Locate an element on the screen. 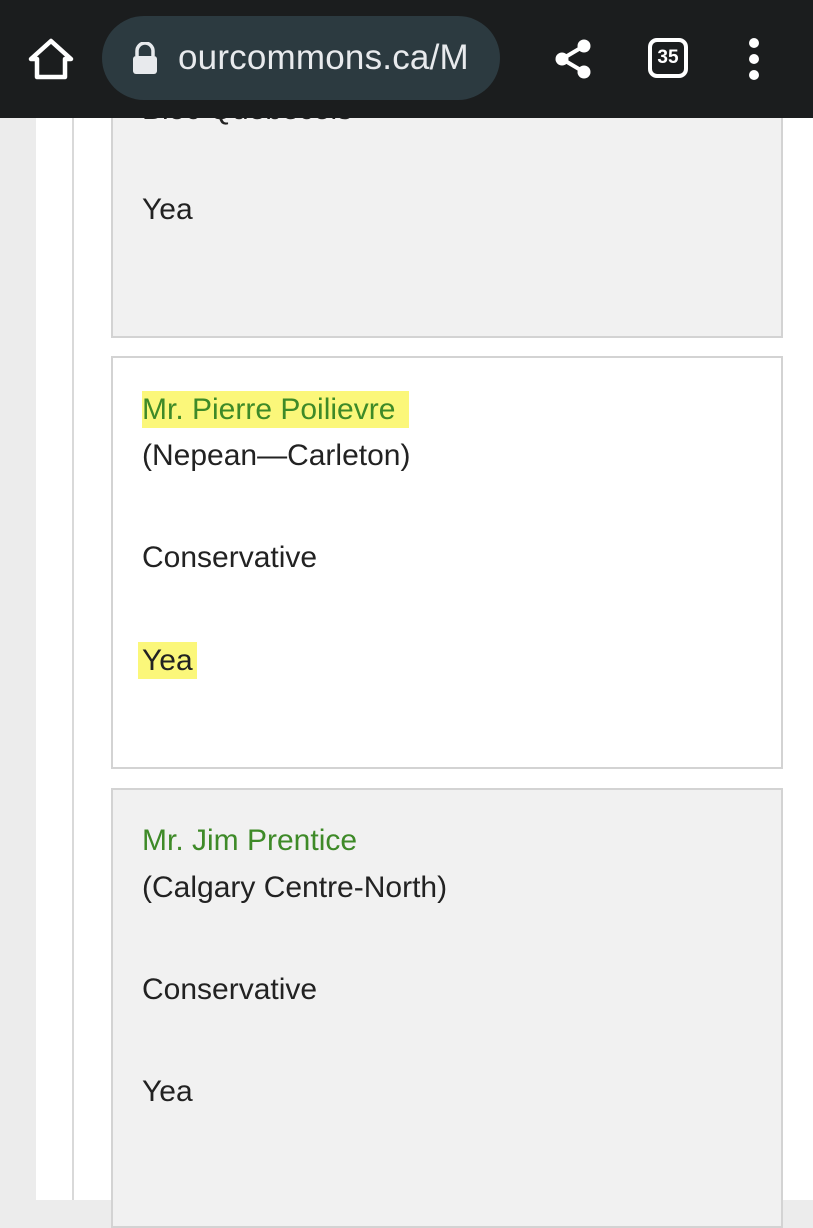 This screenshot has height=1228, width=813. home-button is located at coordinates (51, 59).